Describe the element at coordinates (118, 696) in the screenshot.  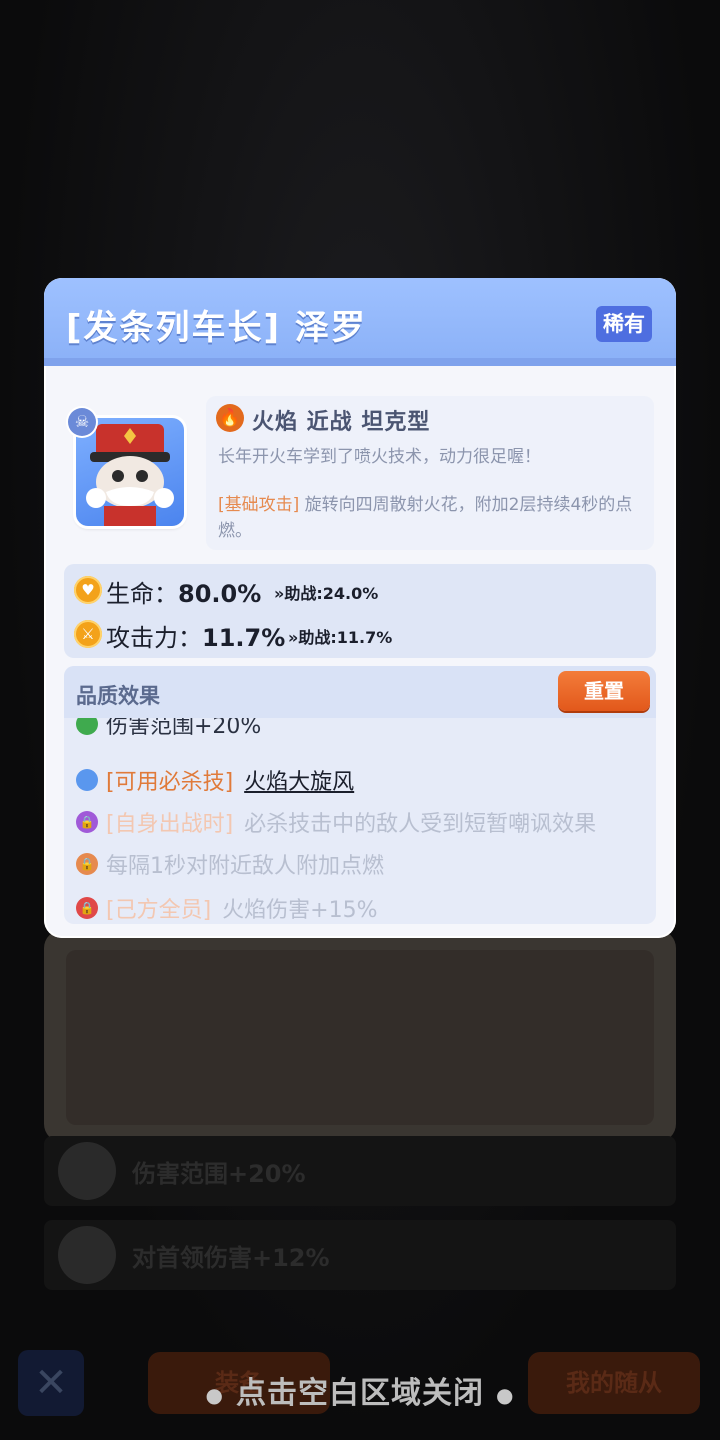
I see `quality-title: 品质效果` at that location.